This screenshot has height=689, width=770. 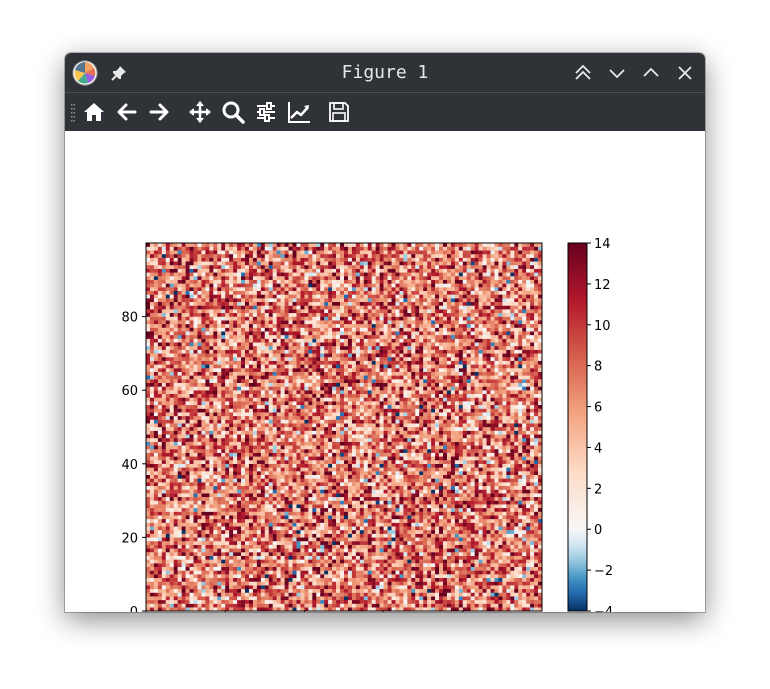 What do you see at coordinates (127, 112) in the screenshot?
I see `back-icon` at bounding box center [127, 112].